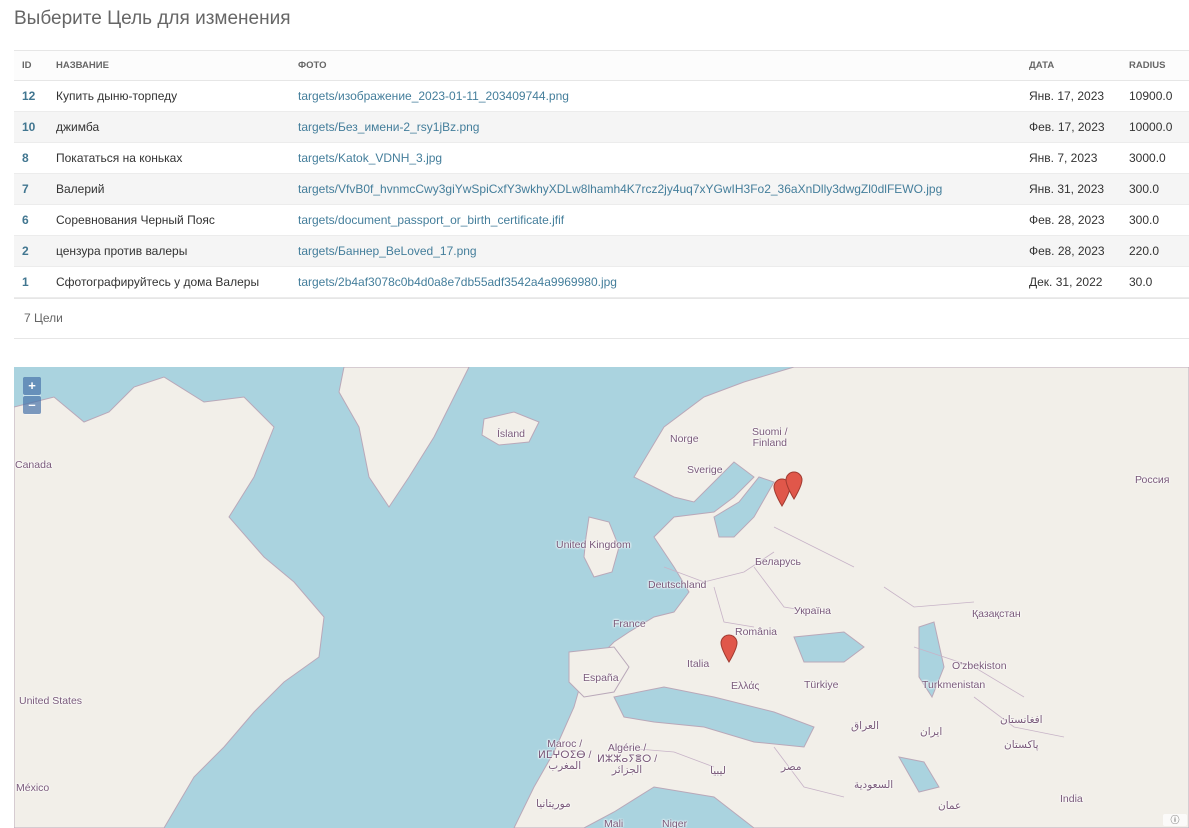 The height and width of the screenshot is (828, 1189). I want to click on row-radius: 3000.0, so click(1154, 158).